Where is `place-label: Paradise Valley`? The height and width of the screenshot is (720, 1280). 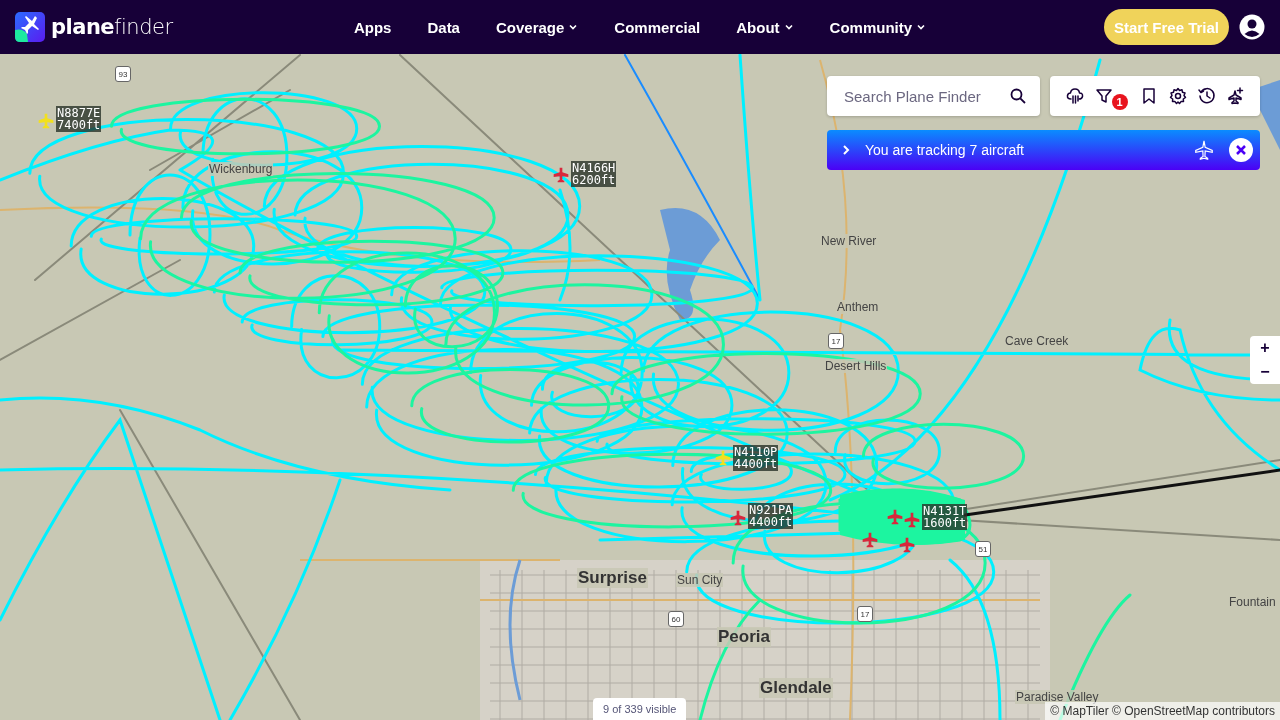
place-label: Paradise Valley is located at coordinates (1057, 697).